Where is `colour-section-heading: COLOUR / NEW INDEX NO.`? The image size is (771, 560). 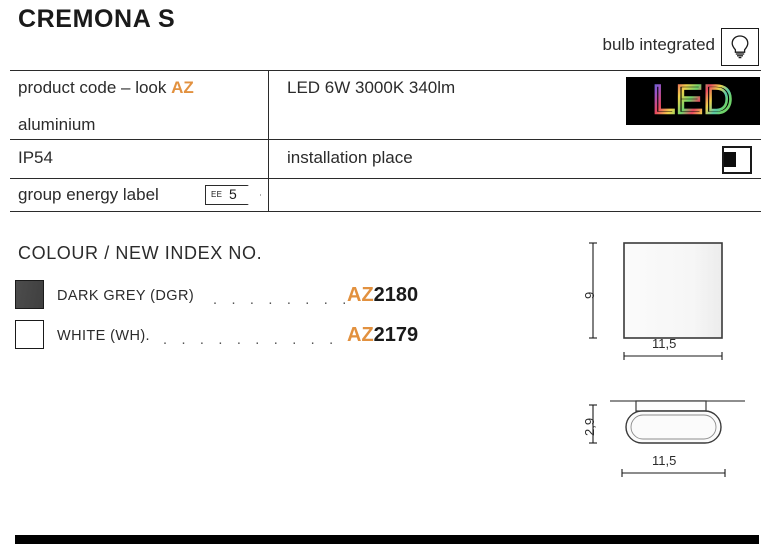
colour-section-heading: COLOUR / NEW INDEX NO. is located at coordinates (140, 253).